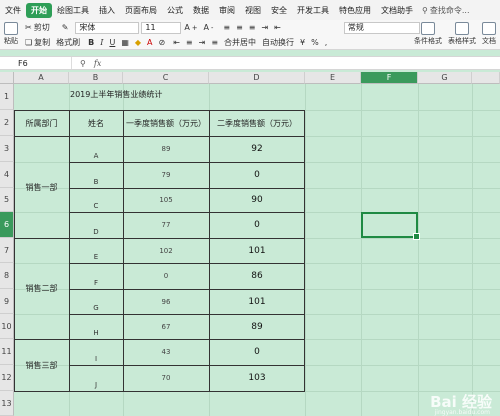  What do you see at coordinates (486, 78) in the screenshot?
I see `column-header-h` at bounding box center [486, 78].